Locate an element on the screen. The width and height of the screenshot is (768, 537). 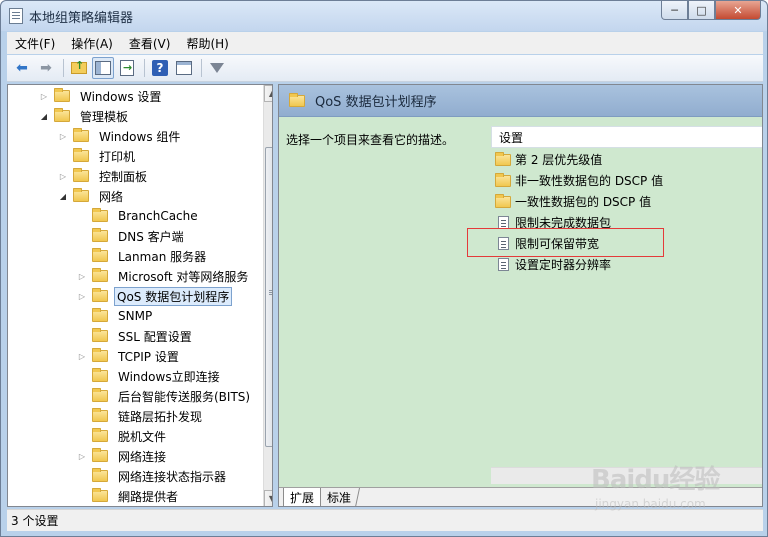
tree-item-label: 网络 is located at coordinates (111, 196).